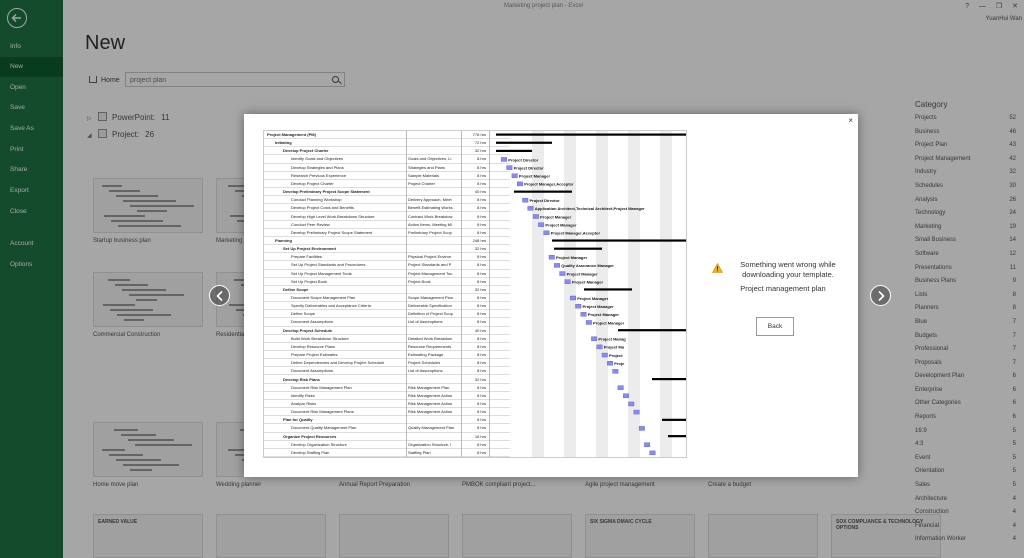  Describe the element at coordinates (538, 294) in the screenshot. I see `gantt-nonworking-column` at that location.